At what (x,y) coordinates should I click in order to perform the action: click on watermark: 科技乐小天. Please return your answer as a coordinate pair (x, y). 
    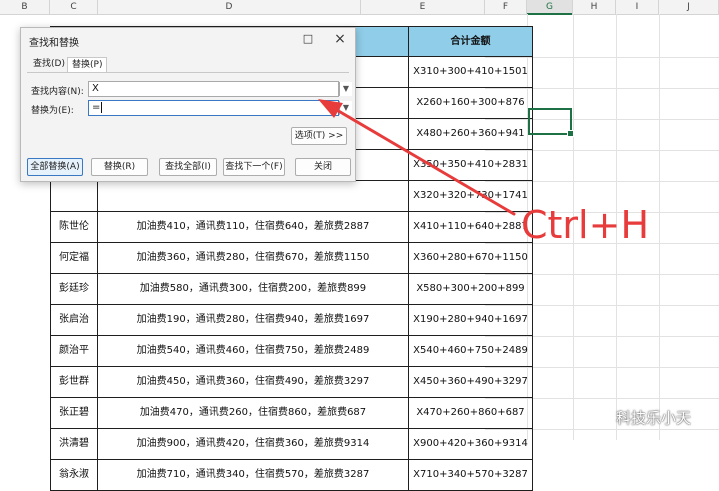
    Looking at the image, I should click on (654, 418).